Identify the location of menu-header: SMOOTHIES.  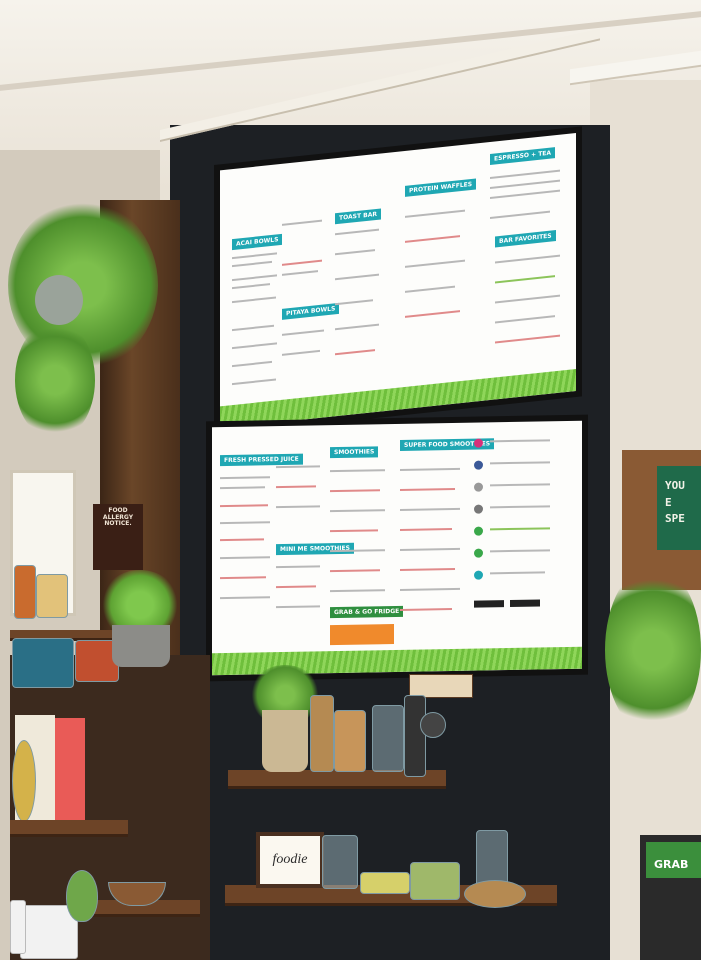
(354, 452).